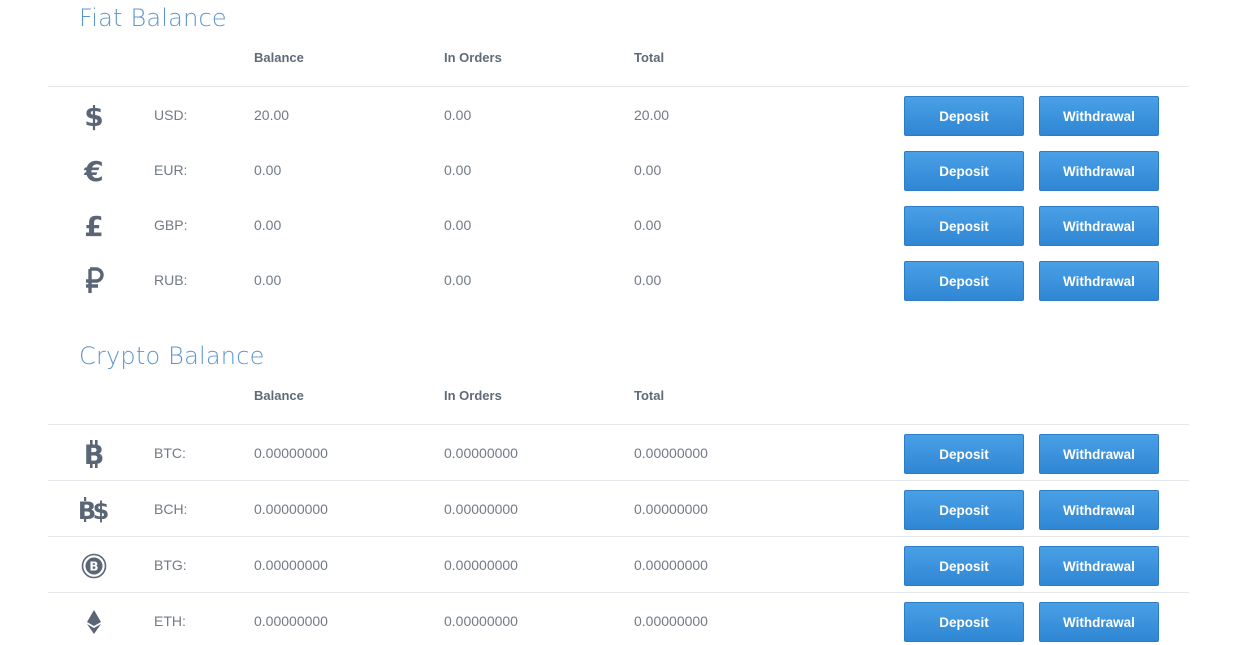  Describe the element at coordinates (964, 116) in the screenshot. I see `deposit-button-usd: Deposit` at that location.